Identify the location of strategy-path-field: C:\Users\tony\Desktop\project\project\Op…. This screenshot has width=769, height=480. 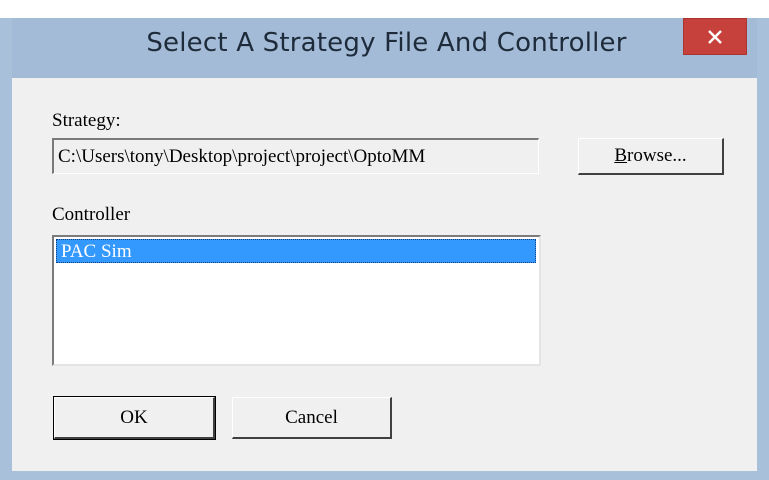
(295, 156).